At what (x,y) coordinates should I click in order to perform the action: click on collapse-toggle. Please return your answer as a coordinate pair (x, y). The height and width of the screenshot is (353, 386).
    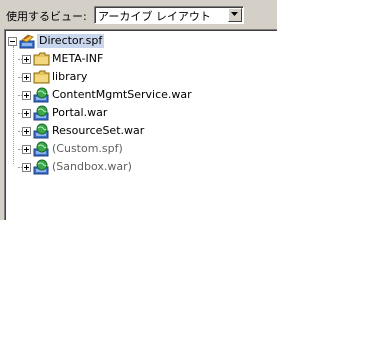
    Looking at the image, I should click on (12, 41).